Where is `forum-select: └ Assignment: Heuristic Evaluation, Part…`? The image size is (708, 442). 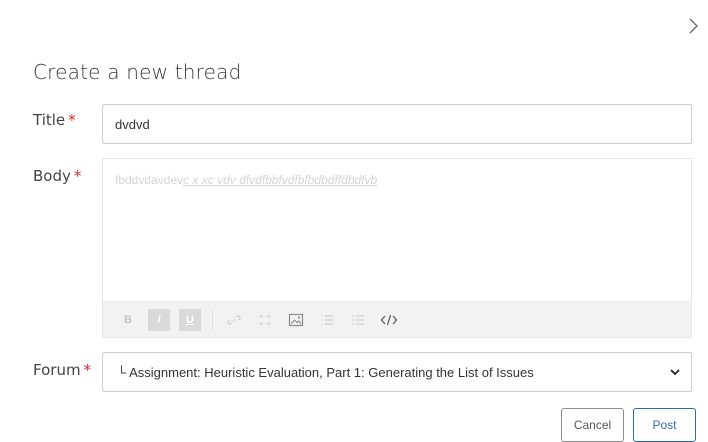
forum-select: └ Assignment: Heuristic Evaluation, Part… is located at coordinates (397, 372).